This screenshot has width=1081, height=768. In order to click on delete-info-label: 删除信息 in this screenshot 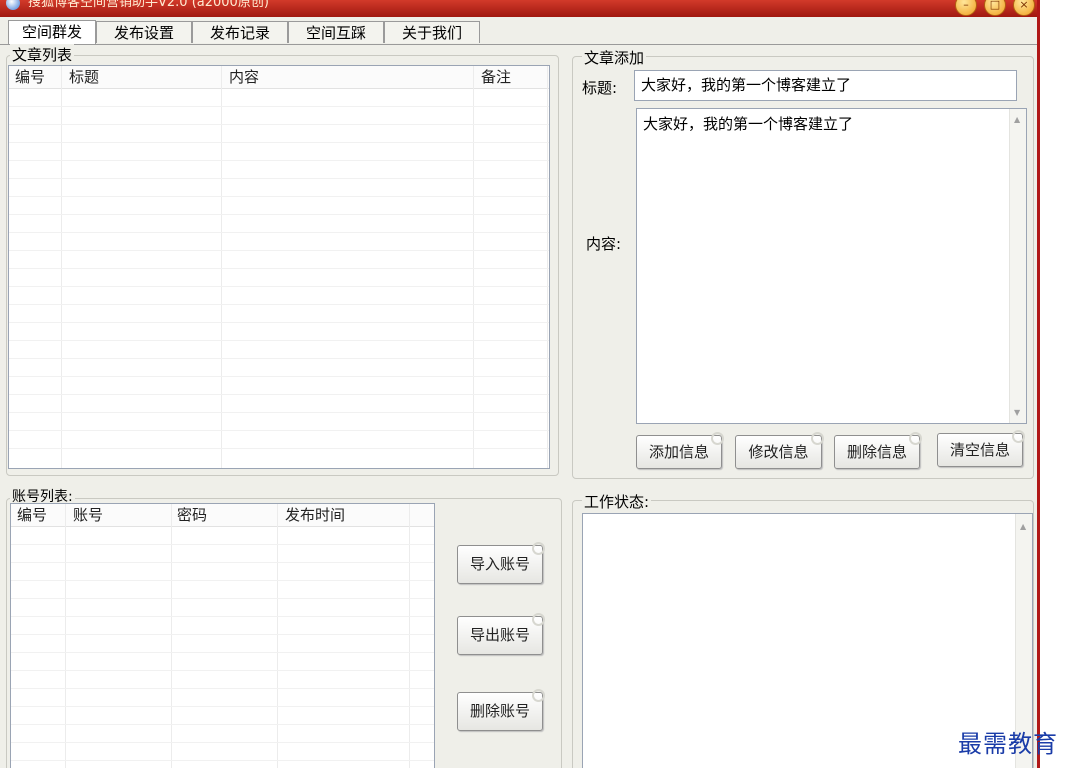, I will do `click(876, 452)`.